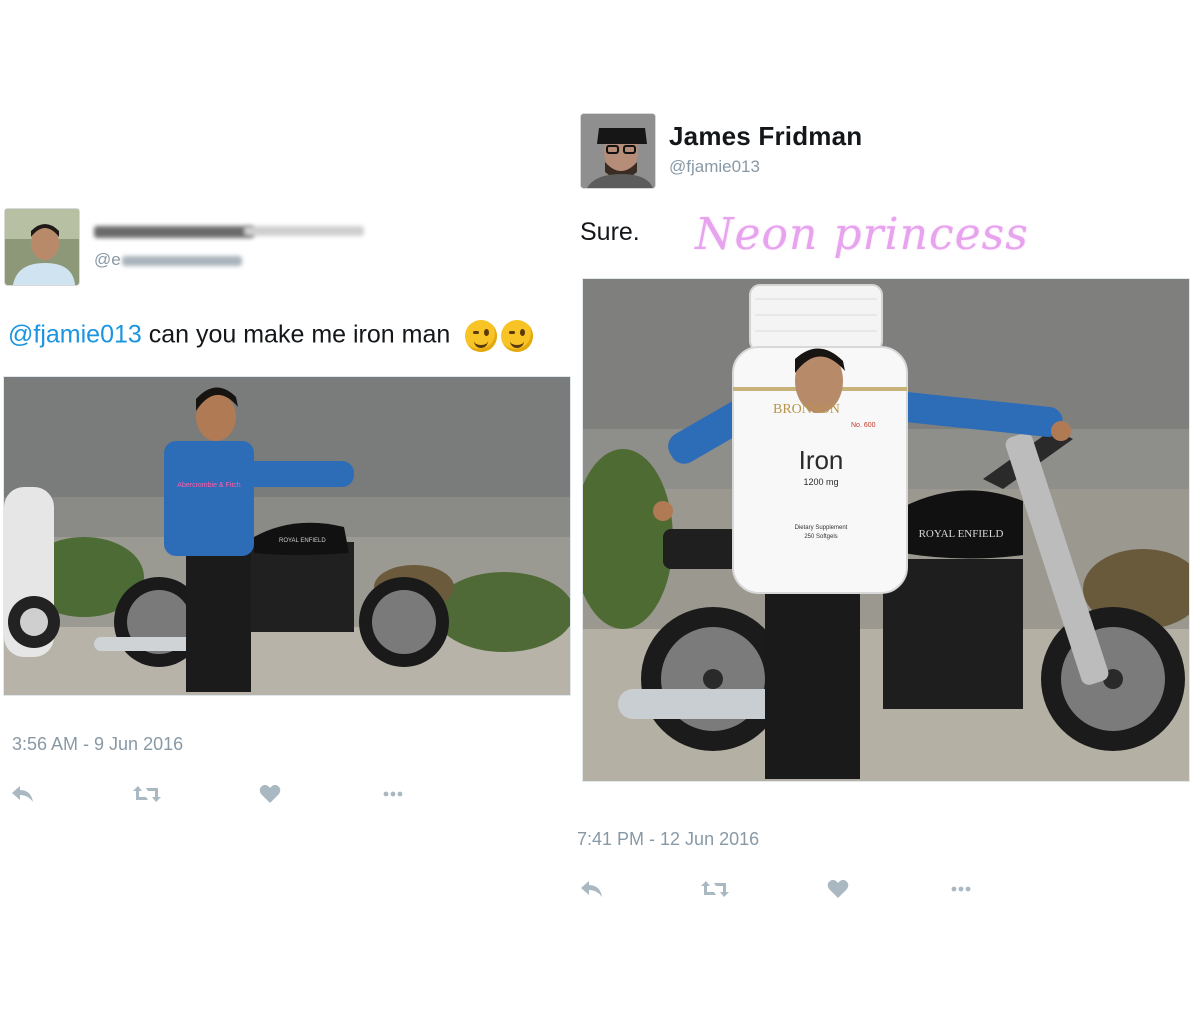 The height and width of the screenshot is (1015, 1200). I want to click on bottle-product: Iron, so click(821, 460).